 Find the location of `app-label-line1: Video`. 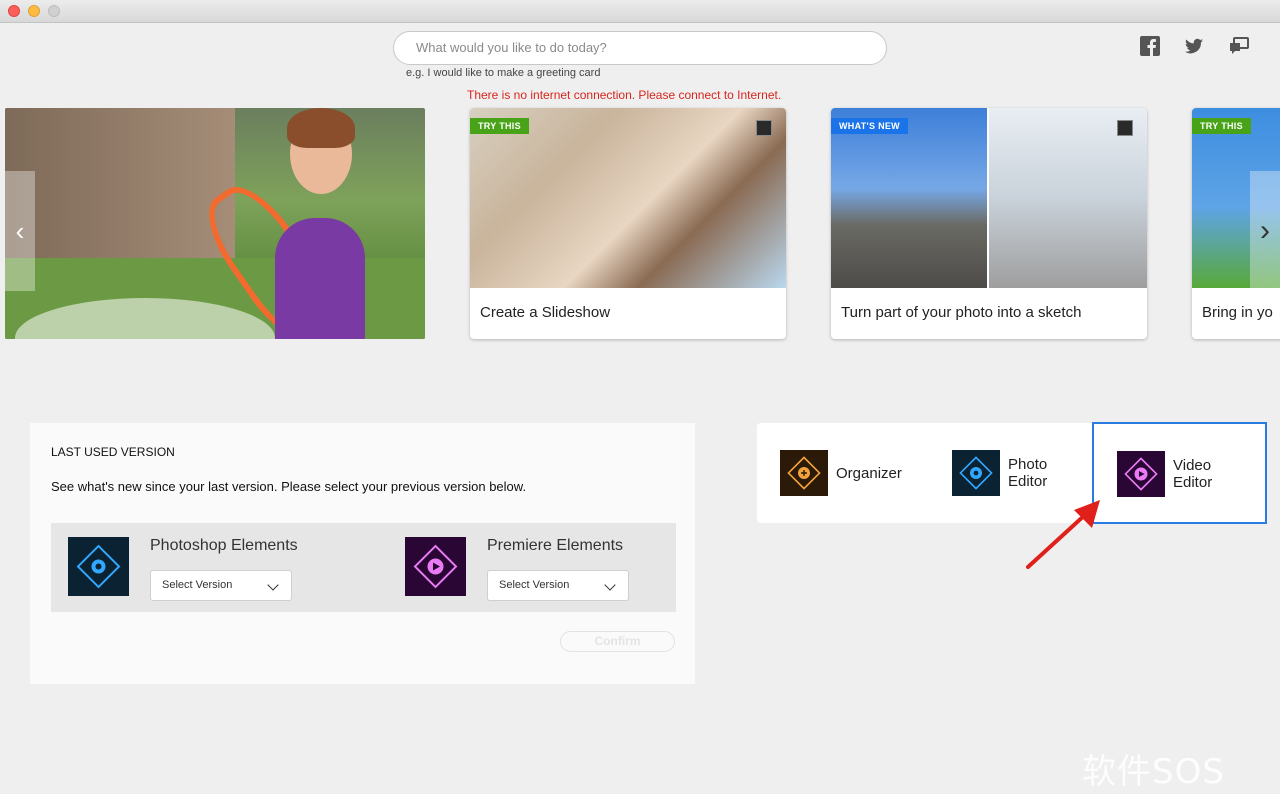

app-label-line1: Video is located at coordinates (1192, 465).